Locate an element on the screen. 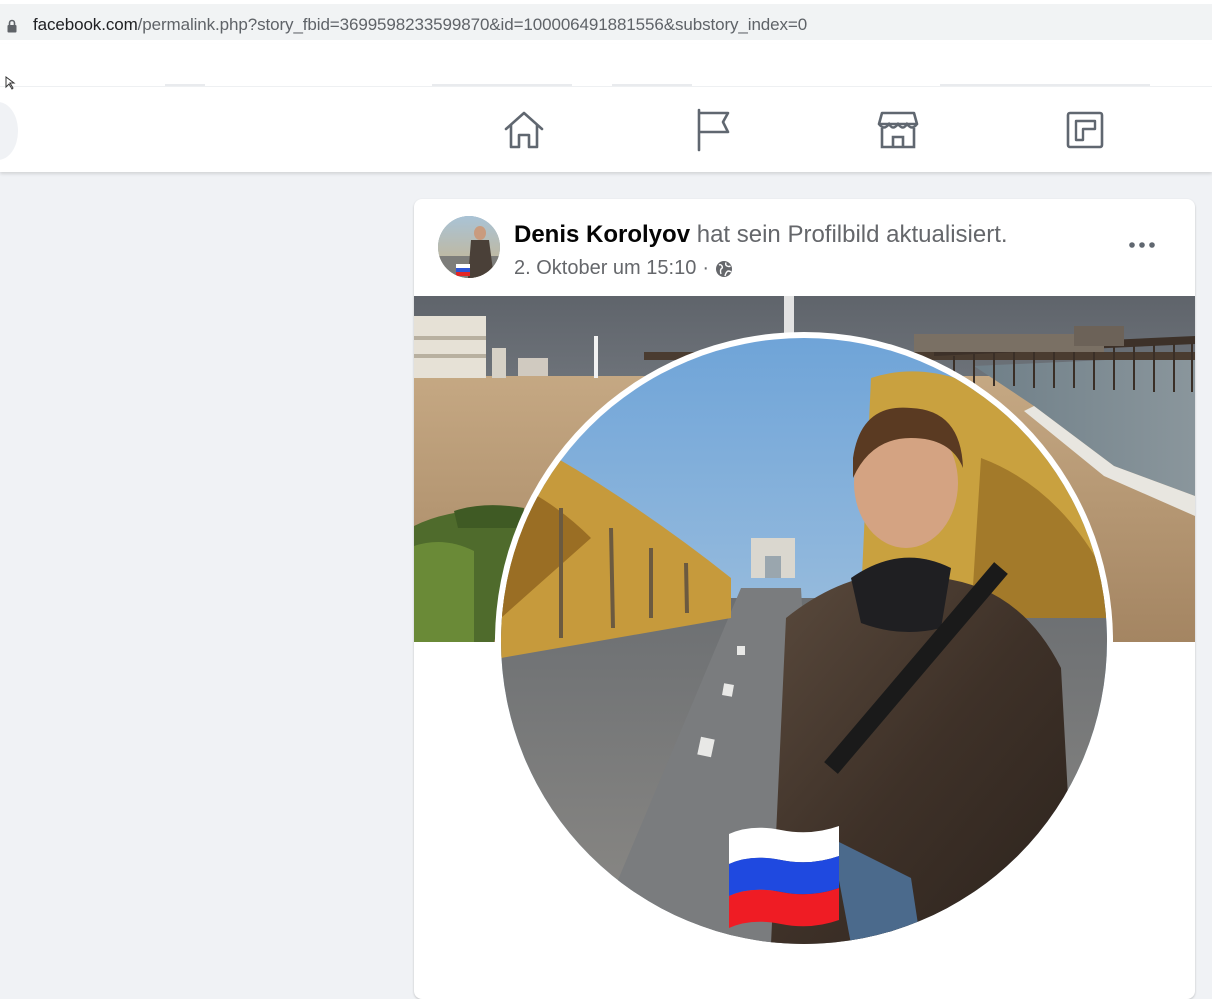 The height and width of the screenshot is (999, 1212). faded-nav-row is located at coordinates (606, 65).